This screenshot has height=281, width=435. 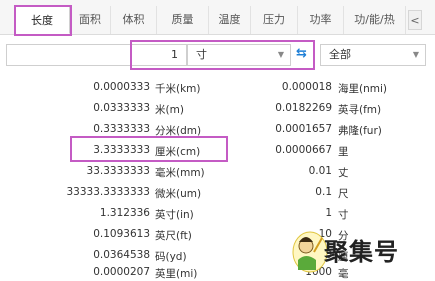 I want to click on left-value-4: 33.3333333, so click(x=118, y=171).